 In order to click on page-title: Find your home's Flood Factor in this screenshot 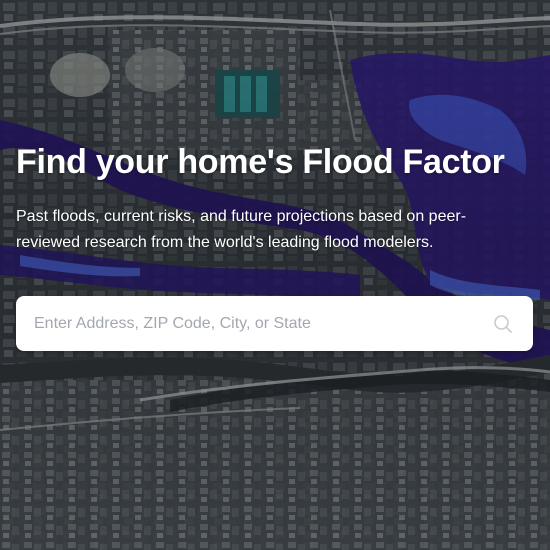, I will do `click(260, 162)`.